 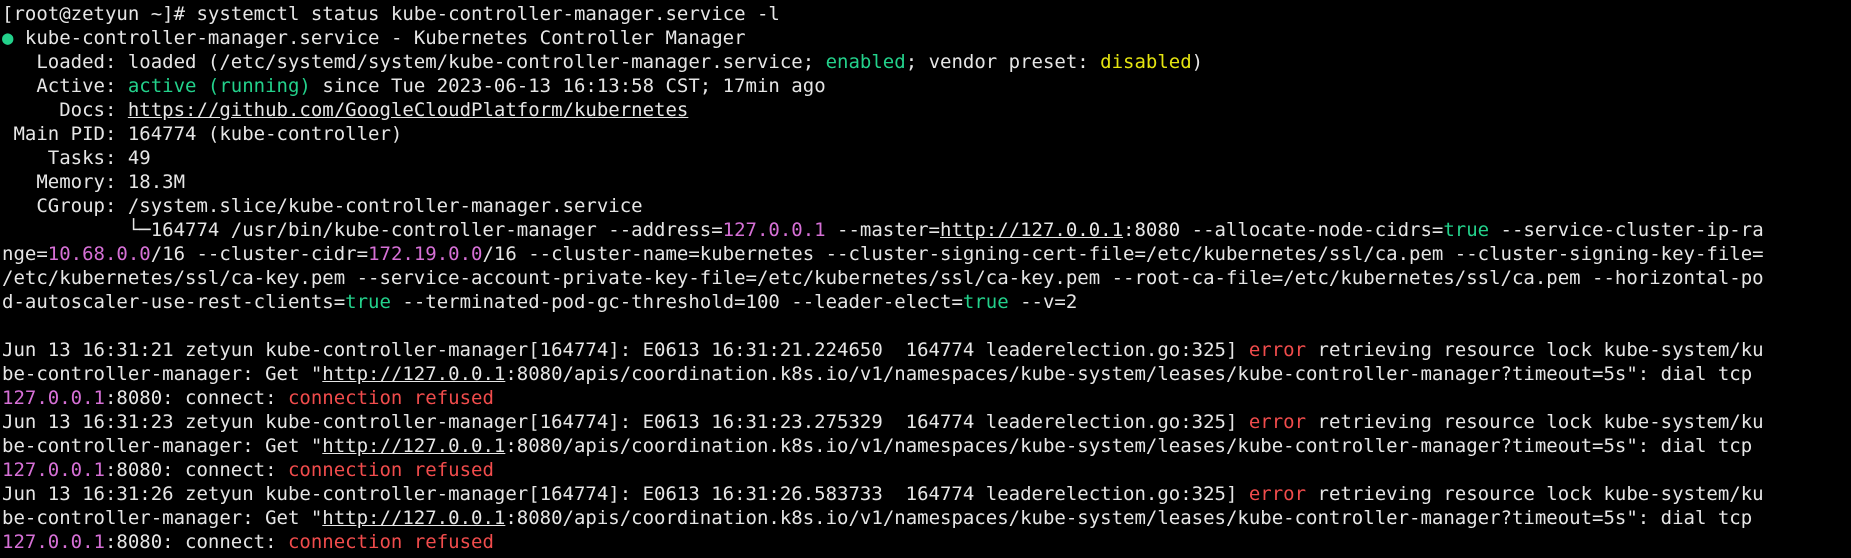 I want to click on terminal-text: Docs:, so click(x=65, y=110).